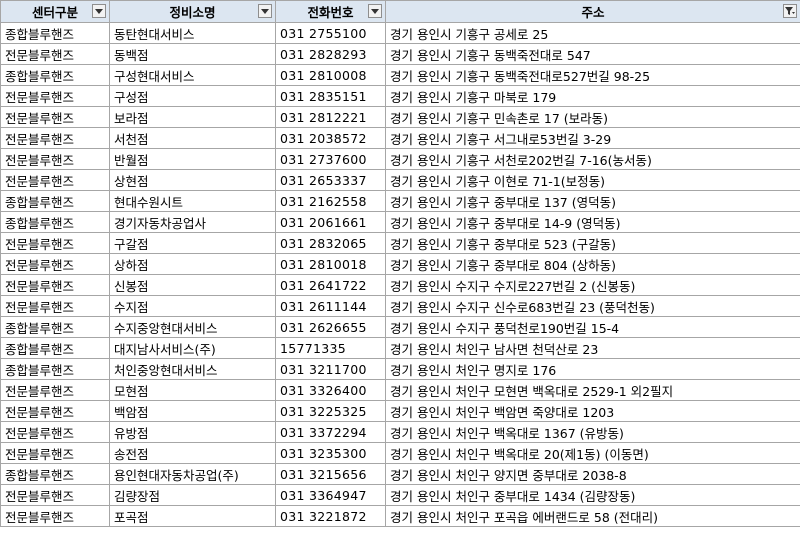  I want to click on shop-name-cell: 구갈점, so click(192, 243).